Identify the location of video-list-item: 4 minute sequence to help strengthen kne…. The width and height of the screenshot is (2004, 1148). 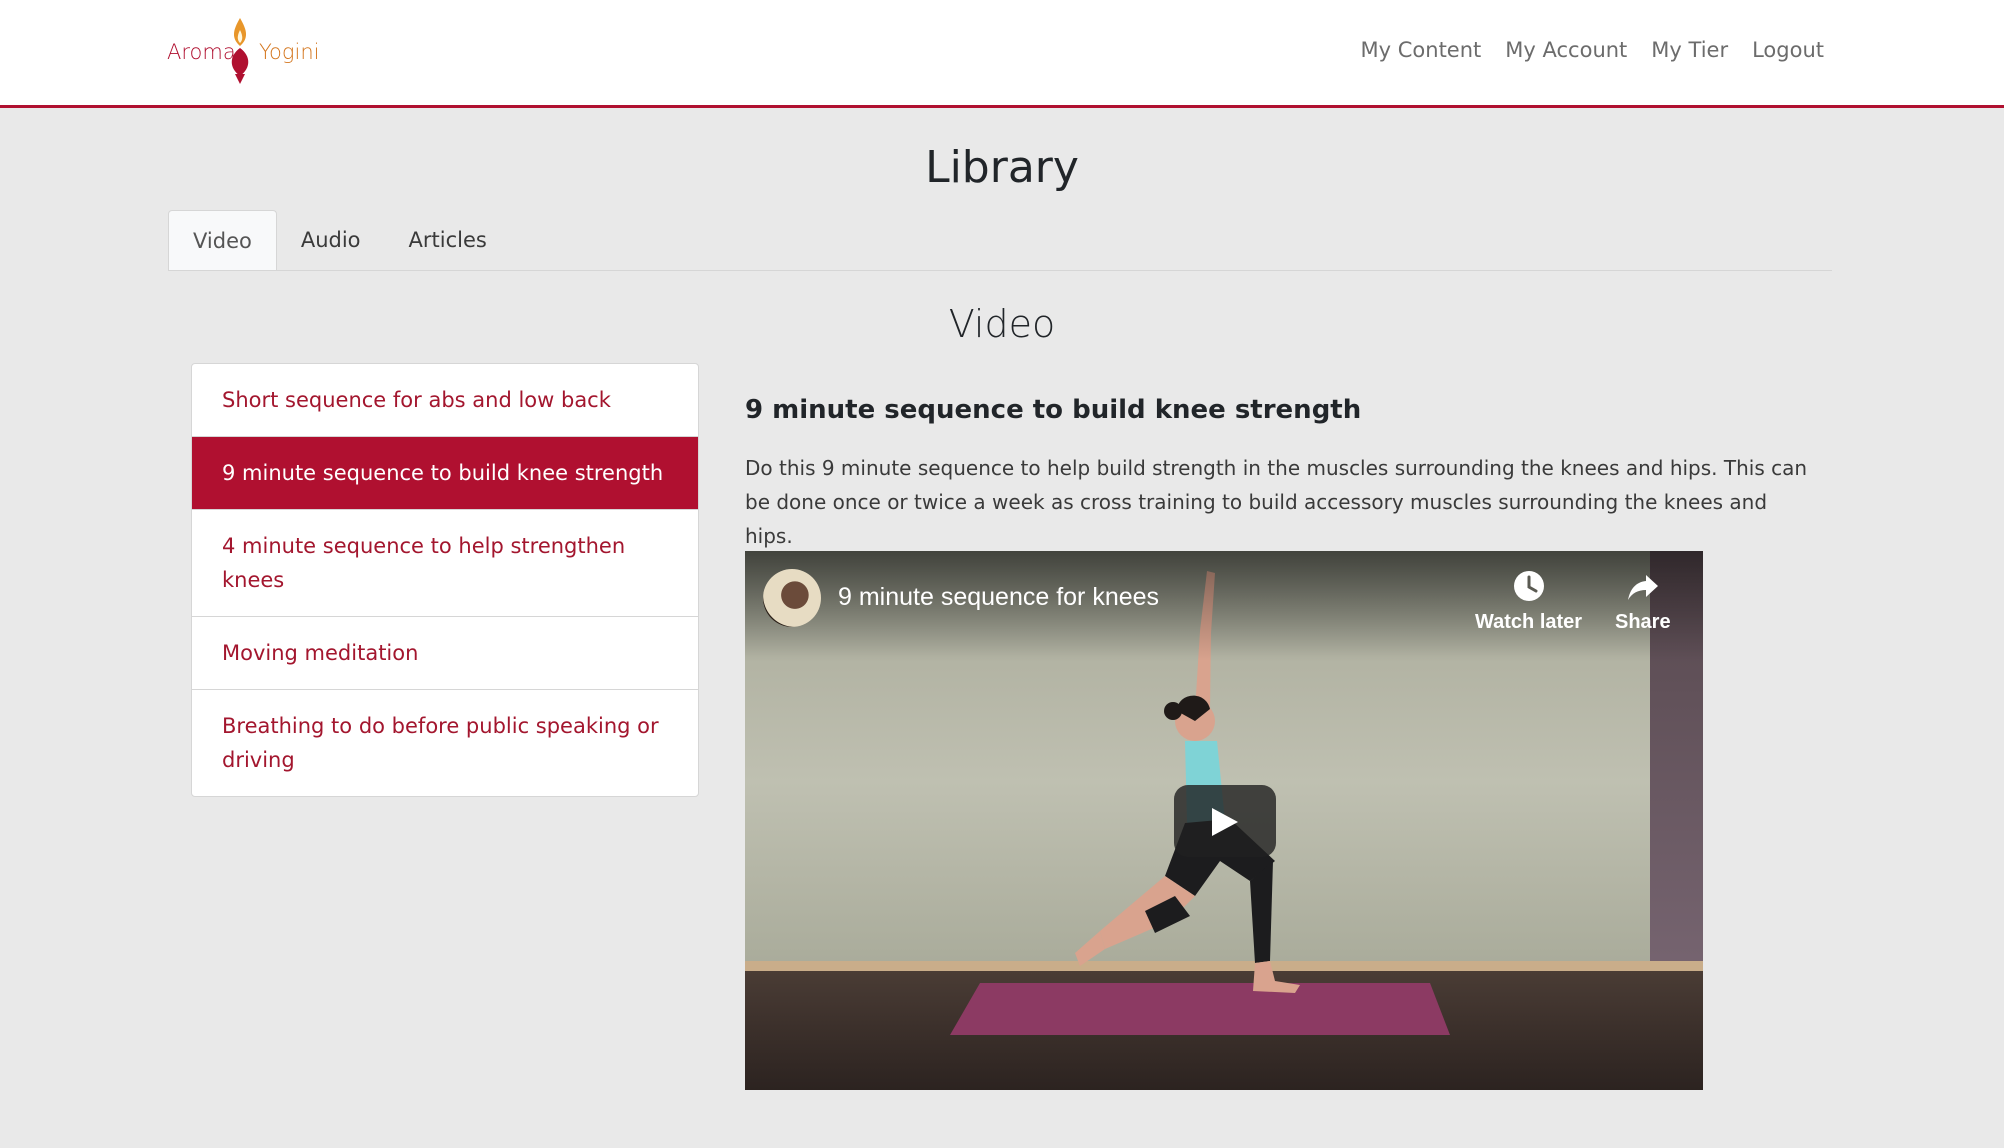
(445, 563).